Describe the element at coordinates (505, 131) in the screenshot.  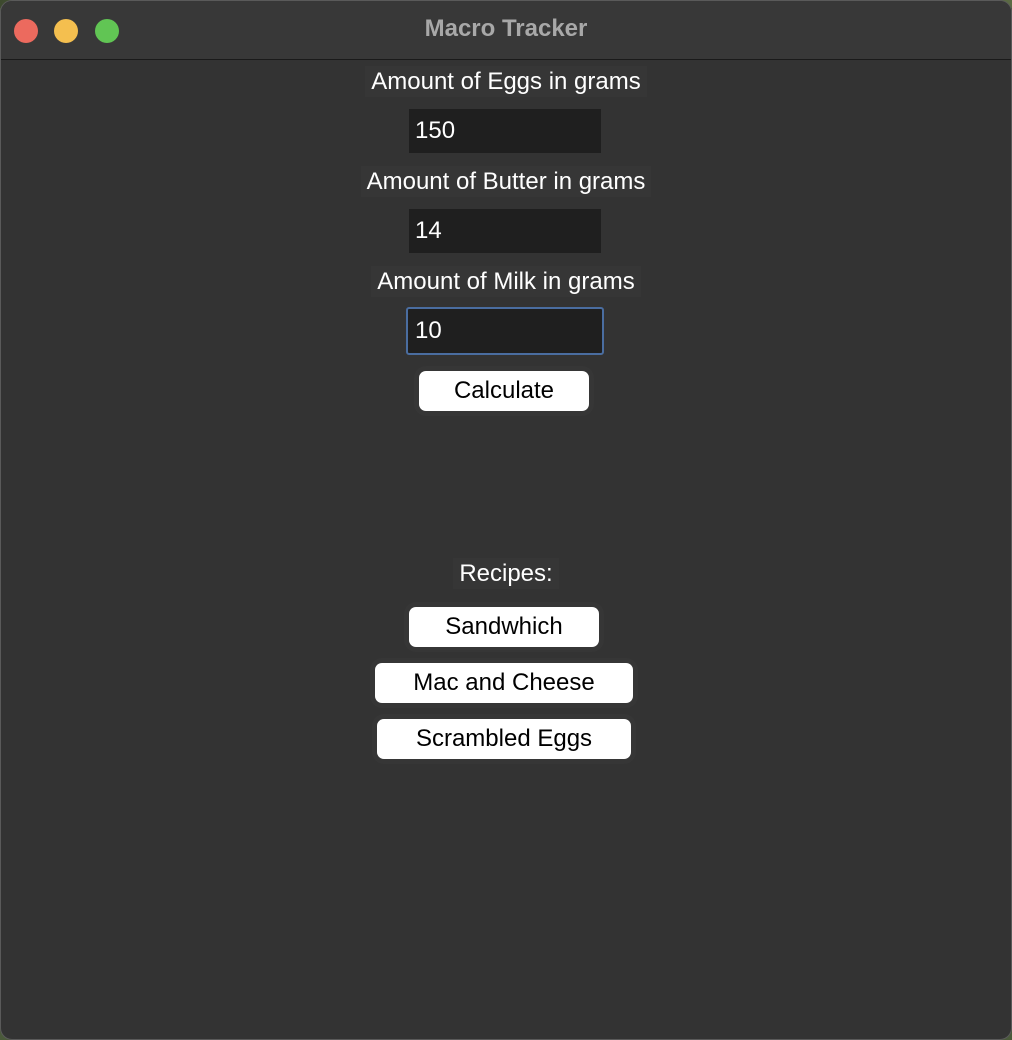
I see `eggs-input` at that location.